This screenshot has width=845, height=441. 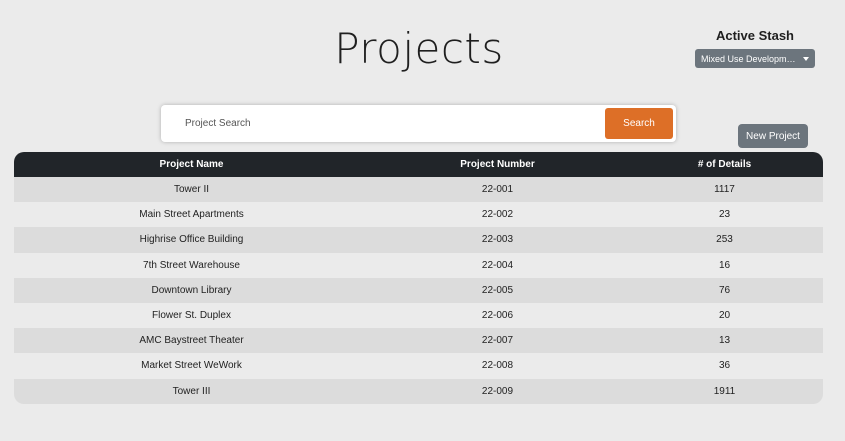 I want to click on cell-detail-count: 253, so click(x=724, y=240).